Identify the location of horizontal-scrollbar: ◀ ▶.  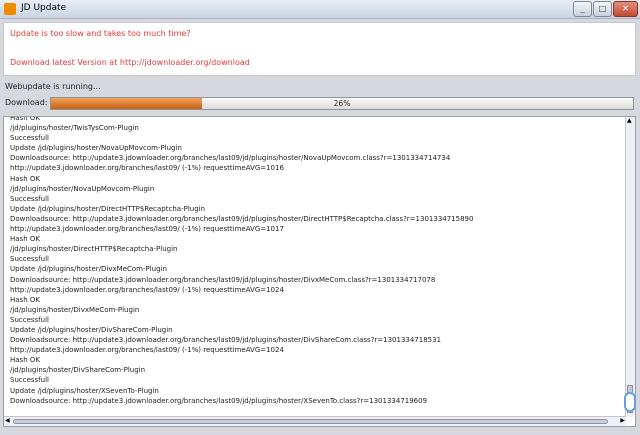
(315, 421).